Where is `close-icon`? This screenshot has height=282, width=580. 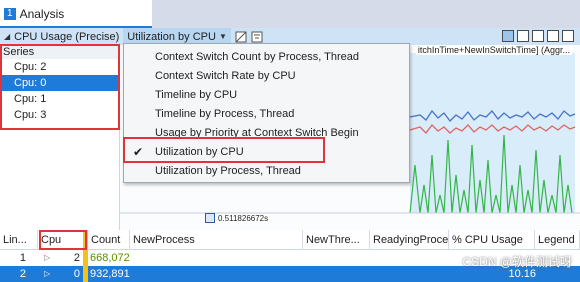 close-icon is located at coordinates (568, 36).